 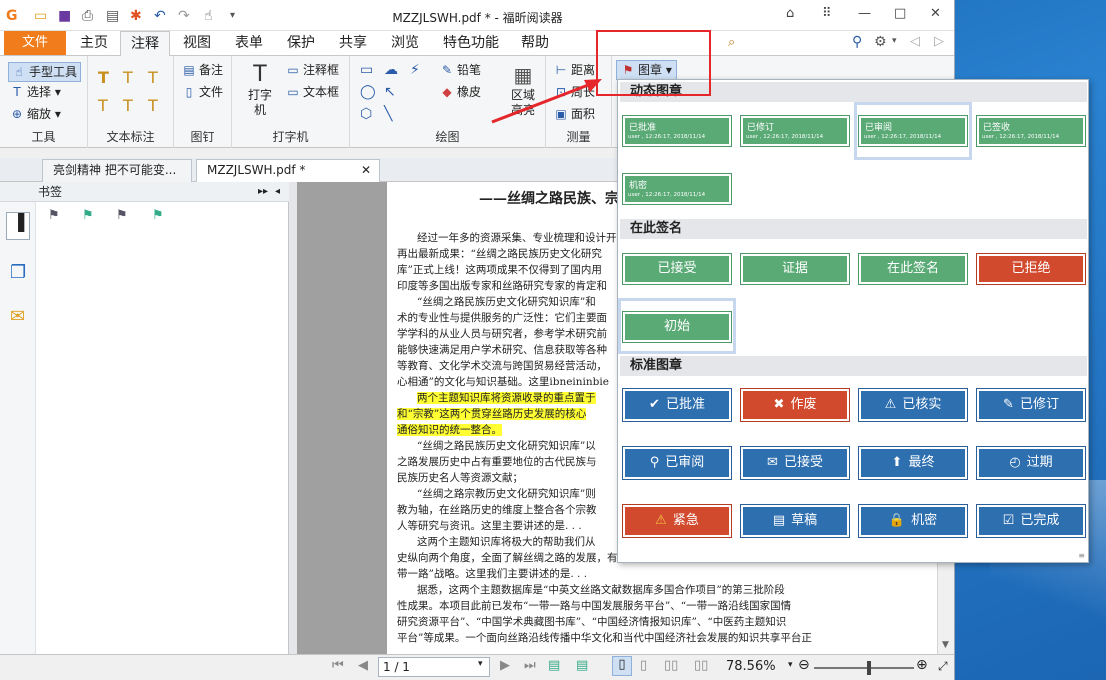 I want to click on tab-home: 主页, so click(x=94, y=43).